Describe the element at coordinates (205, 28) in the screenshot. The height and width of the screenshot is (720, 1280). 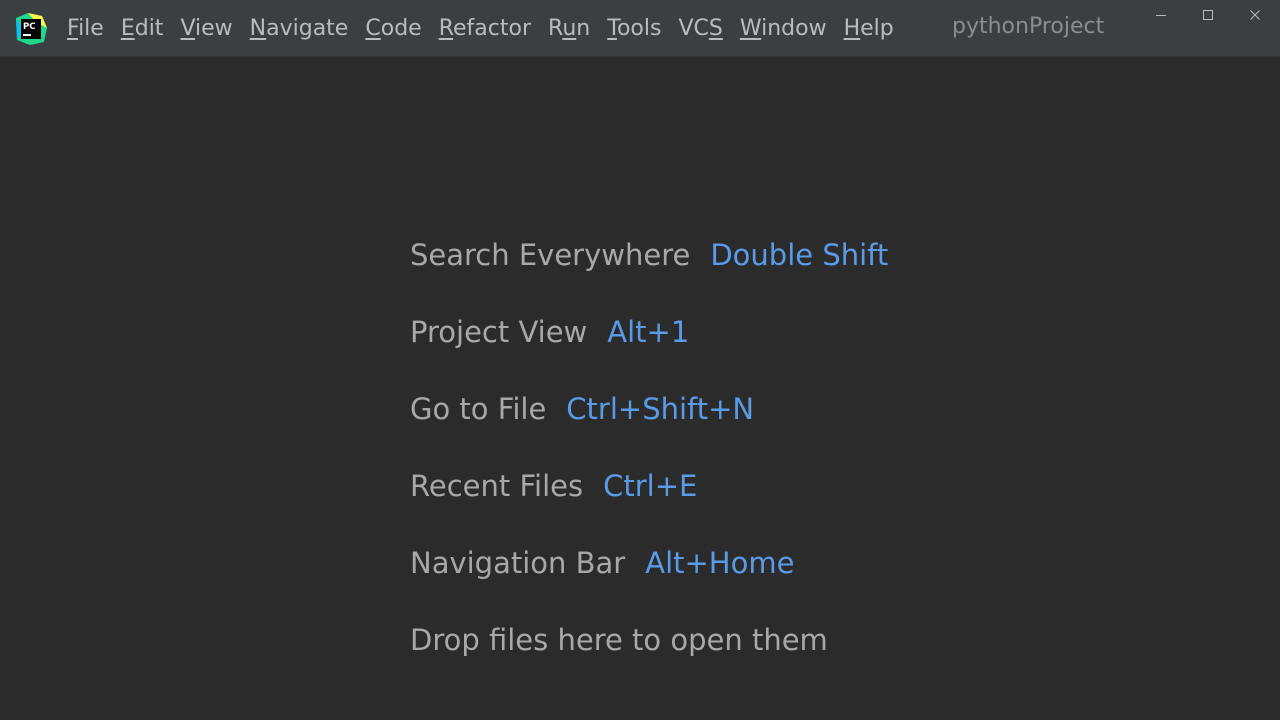
I see `menu-view: View` at that location.